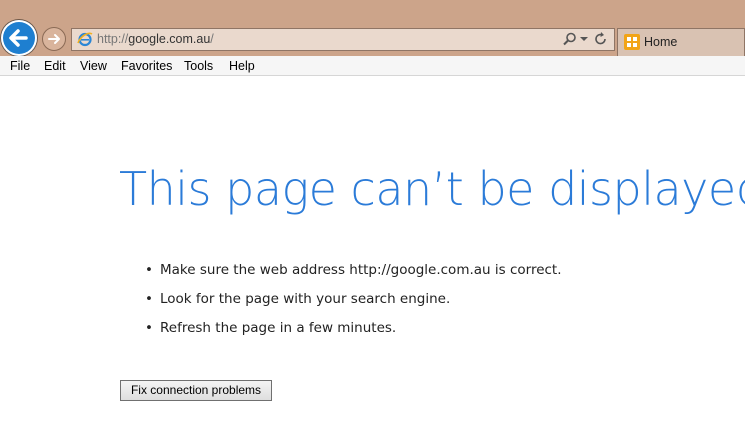 The image size is (745, 423). I want to click on chevron-down-icon, so click(584, 40).